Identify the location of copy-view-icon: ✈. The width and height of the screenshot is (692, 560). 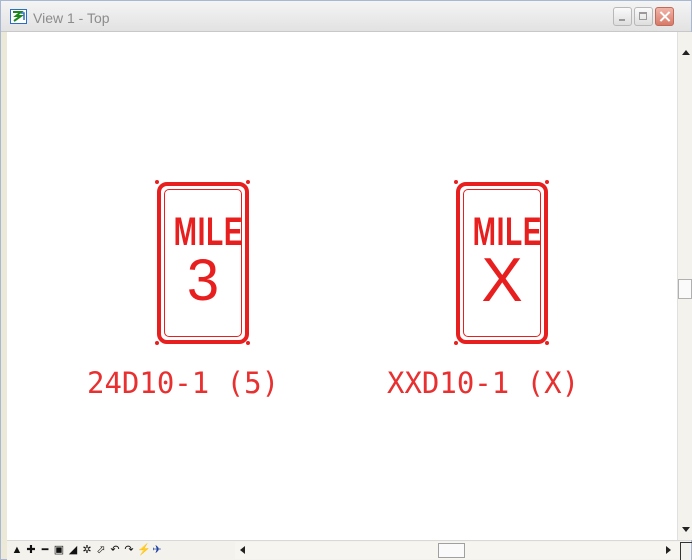
(157, 550).